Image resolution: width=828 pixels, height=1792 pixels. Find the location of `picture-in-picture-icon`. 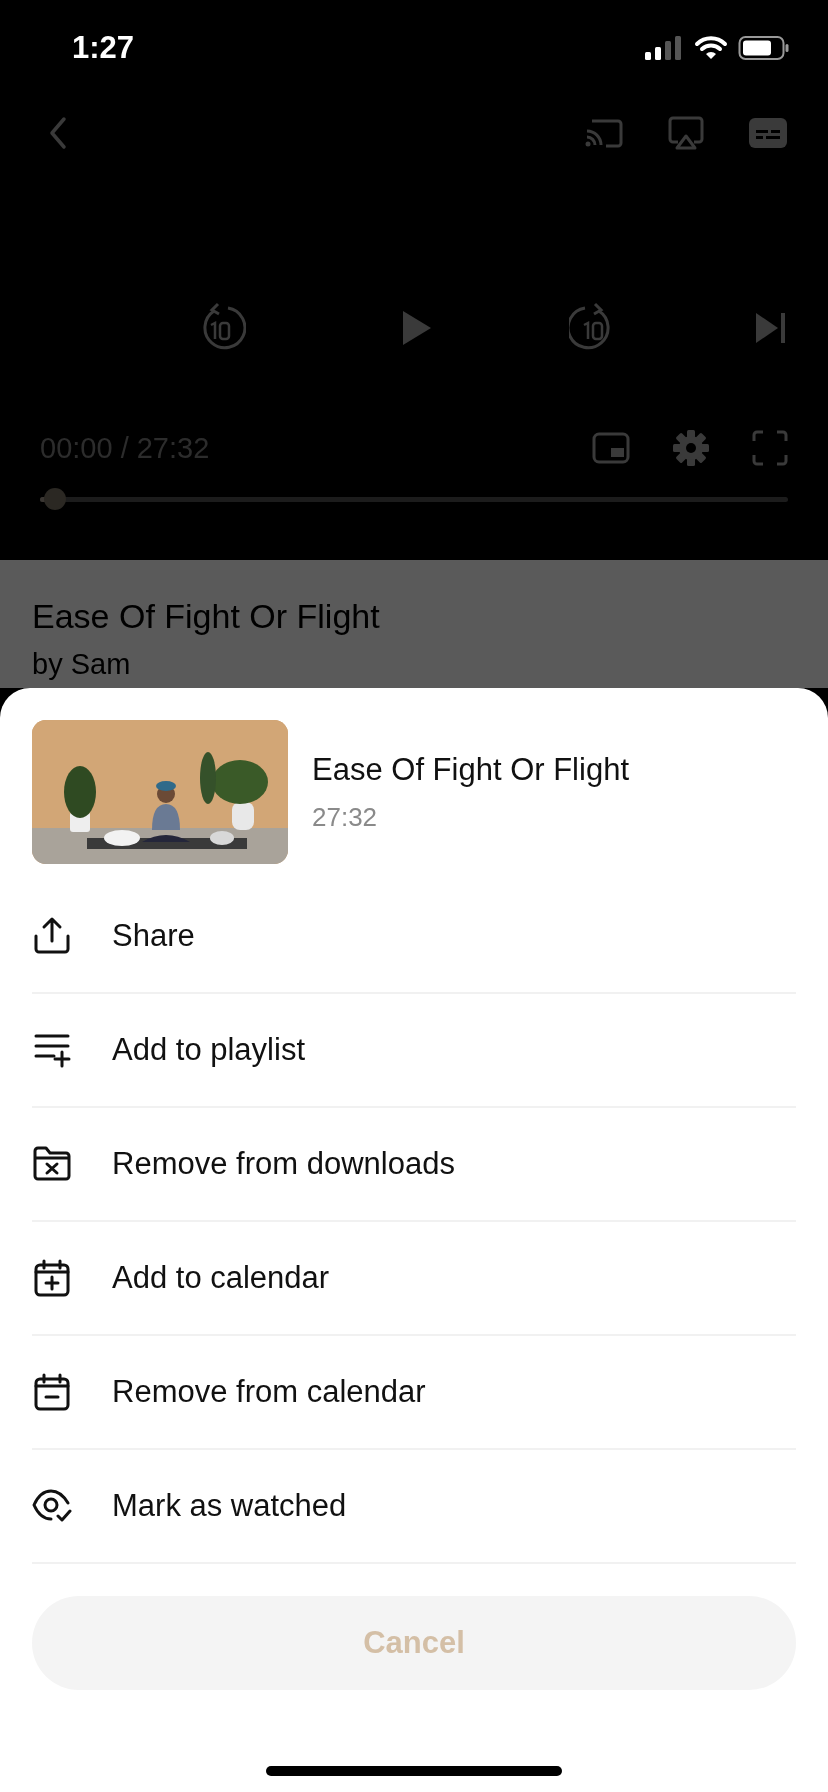

picture-in-picture-icon is located at coordinates (611, 448).